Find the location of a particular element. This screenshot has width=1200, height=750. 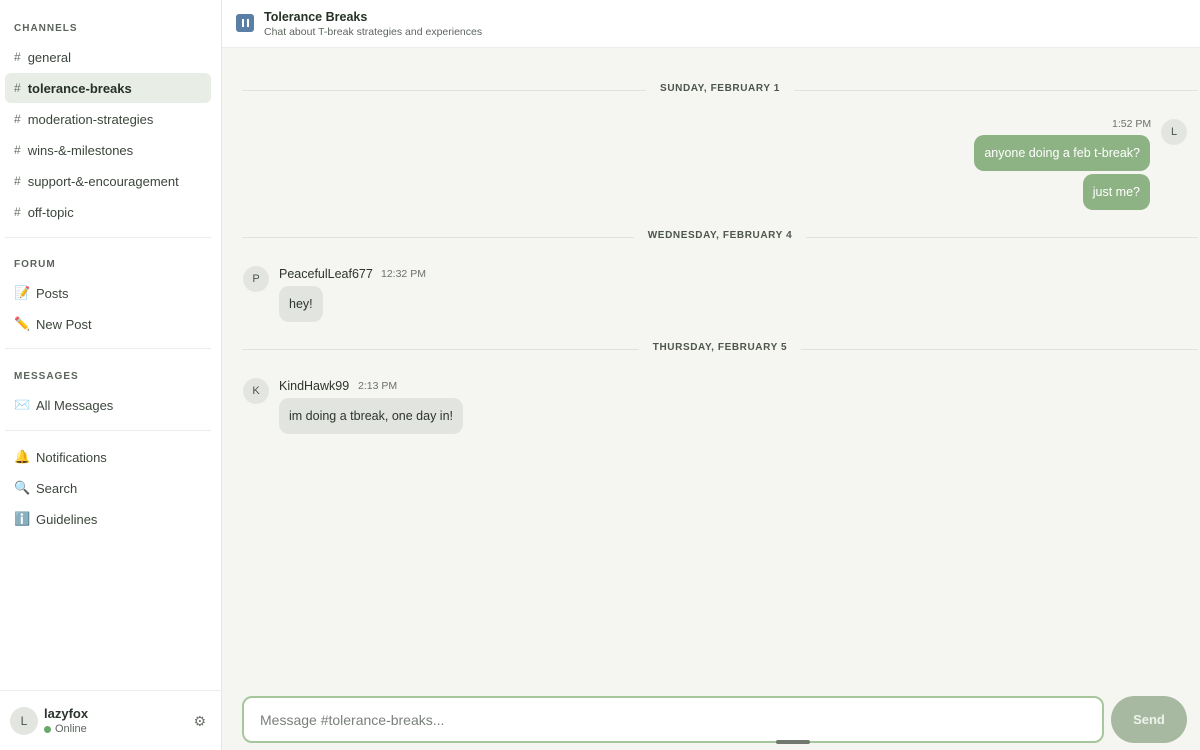

channel-label: general is located at coordinates (49, 57).